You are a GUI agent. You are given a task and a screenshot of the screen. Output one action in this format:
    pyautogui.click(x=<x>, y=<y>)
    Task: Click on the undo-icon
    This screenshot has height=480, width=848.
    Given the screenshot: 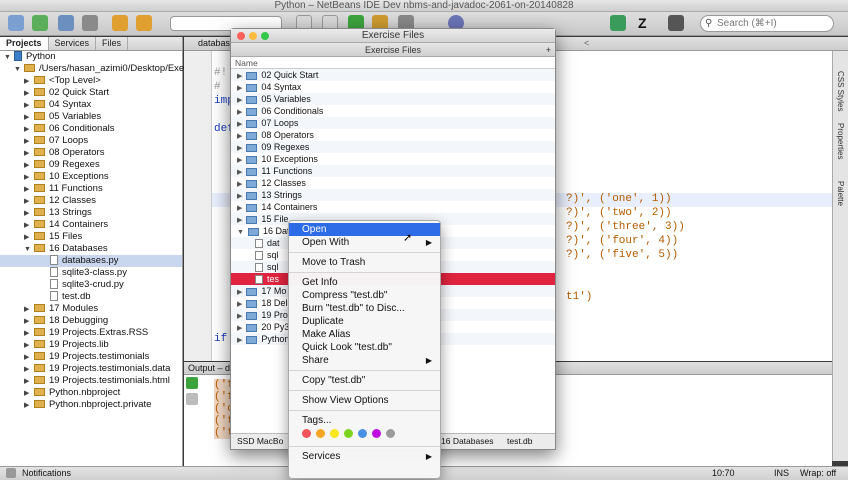 What is the action you would take?
    pyautogui.click(x=120, y=23)
    